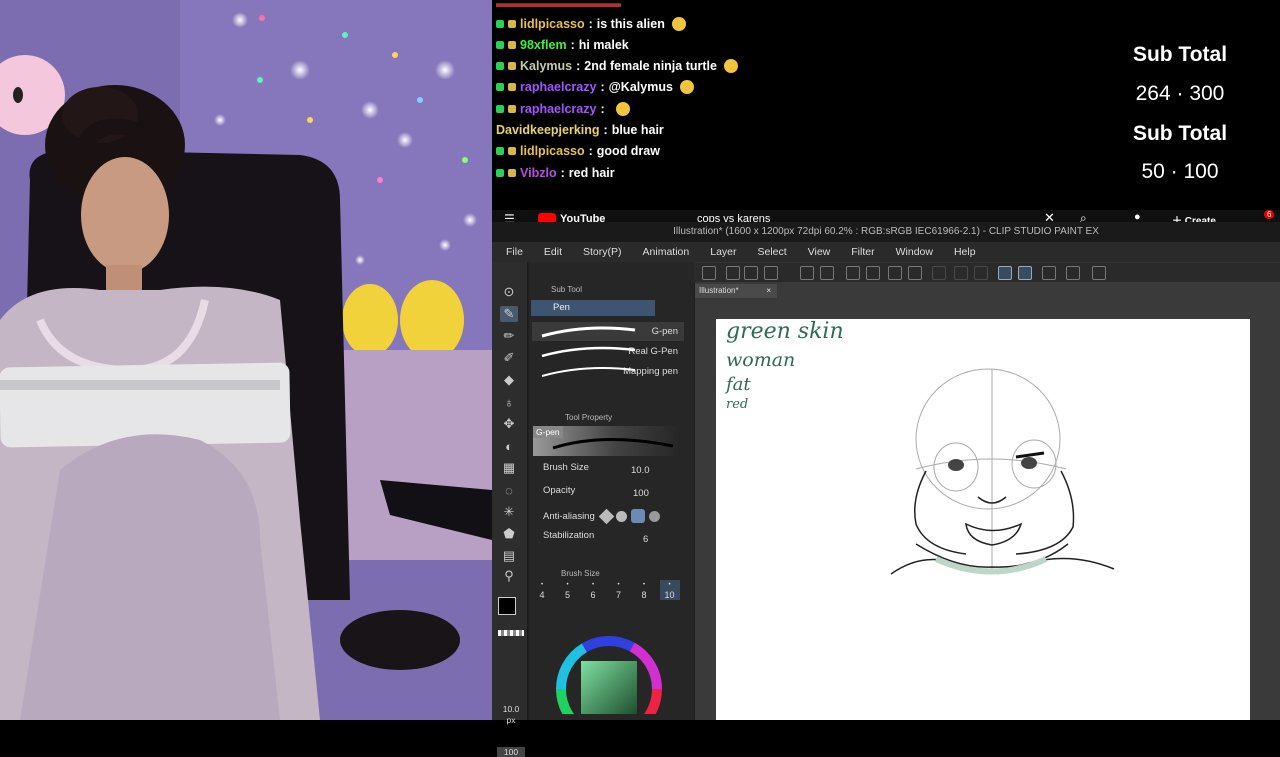  I want to click on brush-size-preset: • 10, so click(669, 590).